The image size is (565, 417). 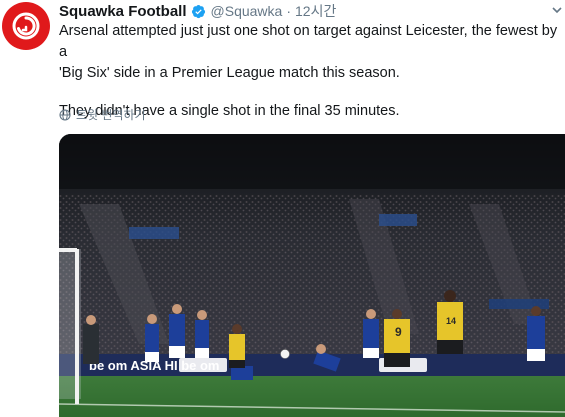 I want to click on verified-badge-icon, so click(x=198, y=11).